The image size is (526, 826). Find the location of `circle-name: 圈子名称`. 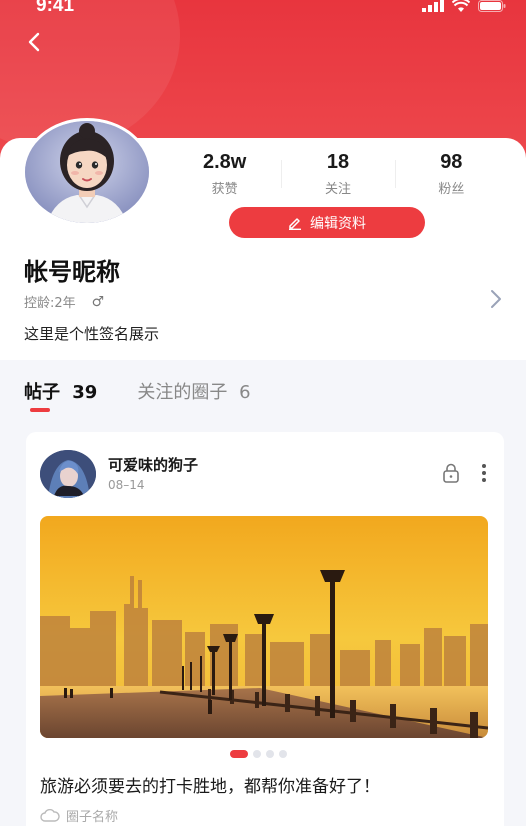

circle-name: 圈子名称 is located at coordinates (92, 817).